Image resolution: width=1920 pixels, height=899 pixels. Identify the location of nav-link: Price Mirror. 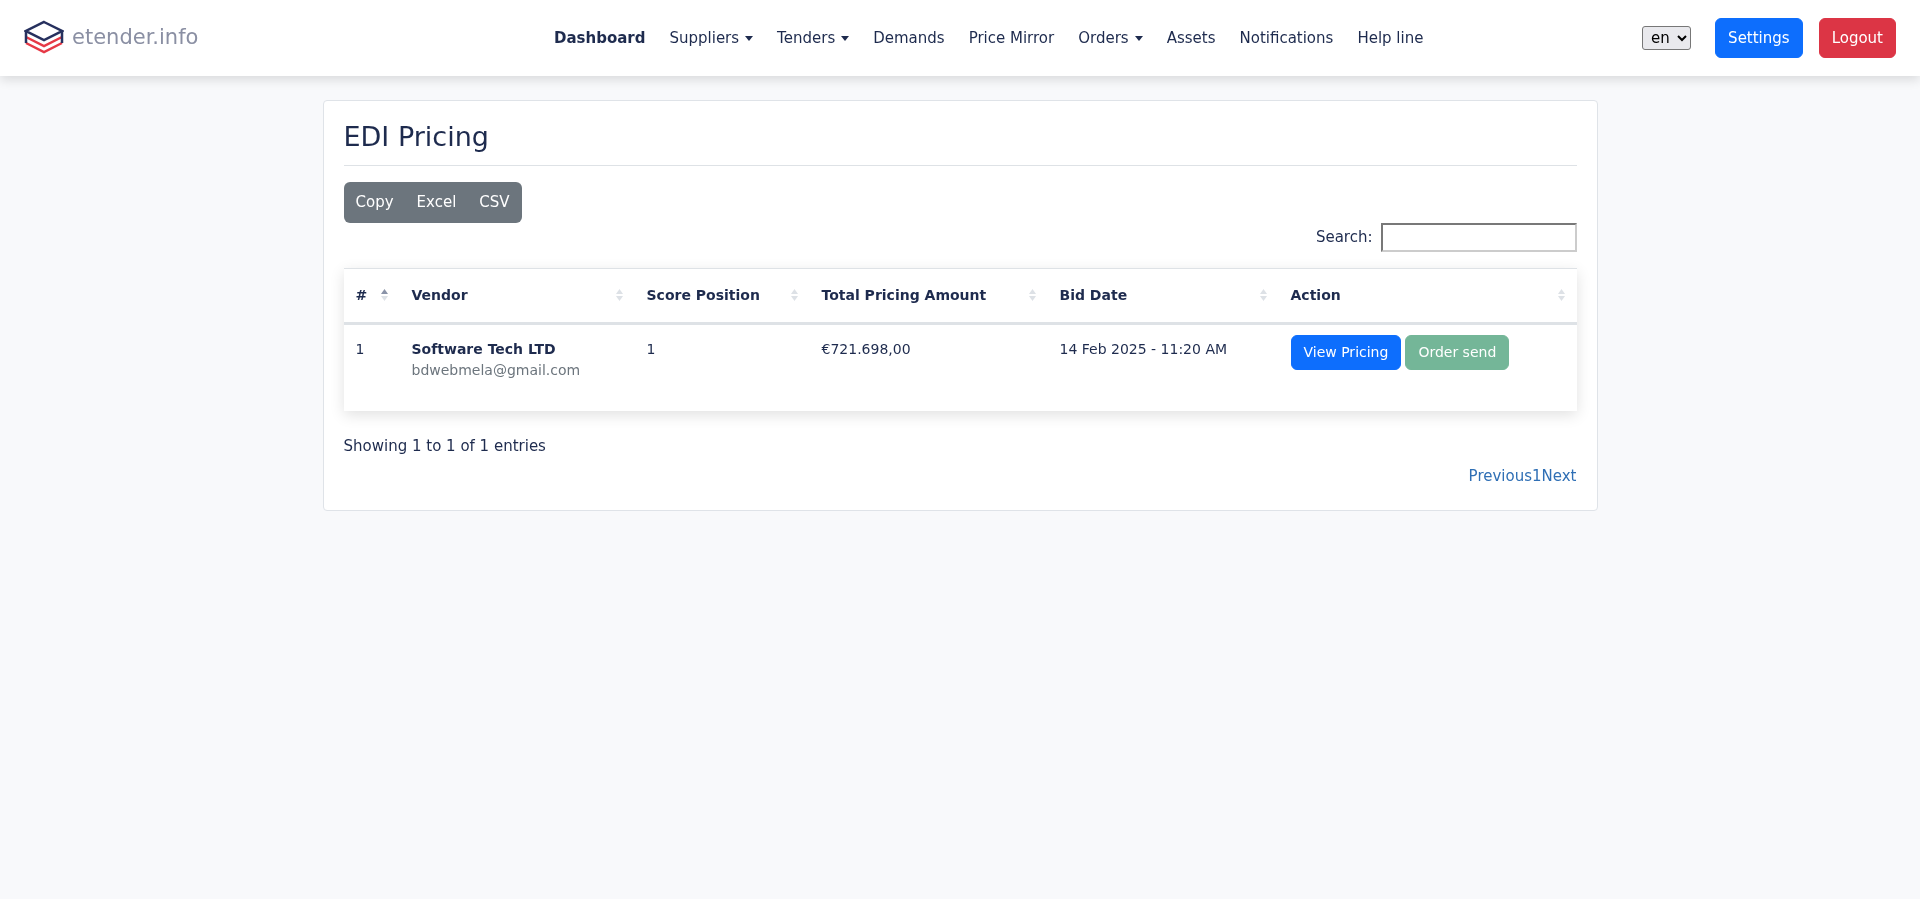
(1011, 38).